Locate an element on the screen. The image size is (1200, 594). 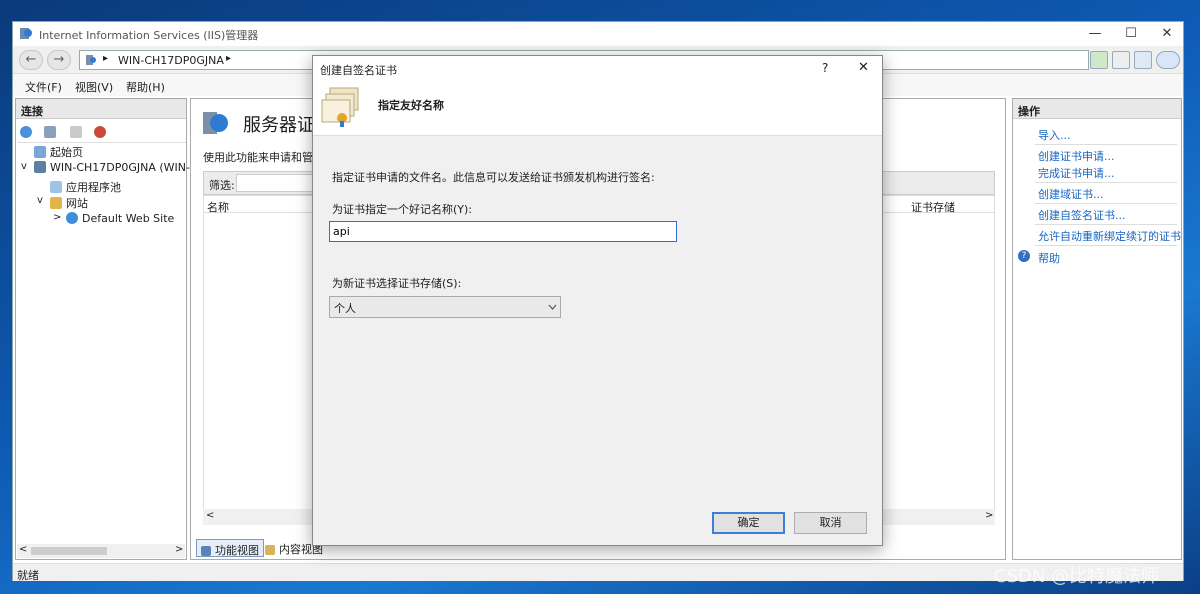
tree-start-page: 起始页 is located at coordinates (58, 152).